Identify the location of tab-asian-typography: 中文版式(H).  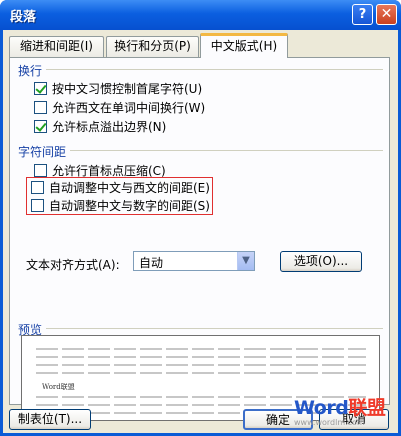
(244, 45).